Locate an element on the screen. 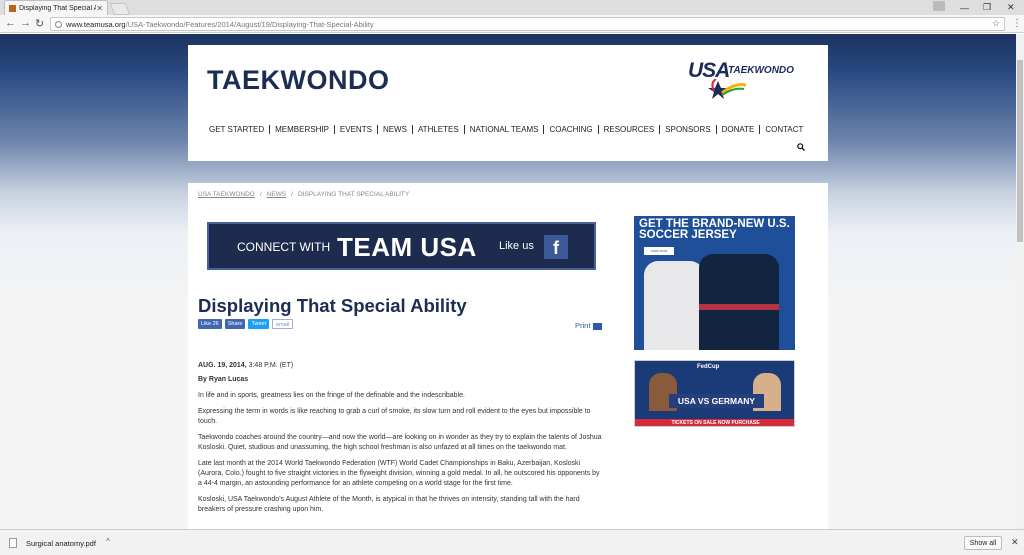 The height and width of the screenshot is (555, 1024). banner-like-text: Like us is located at coordinates (516, 246).